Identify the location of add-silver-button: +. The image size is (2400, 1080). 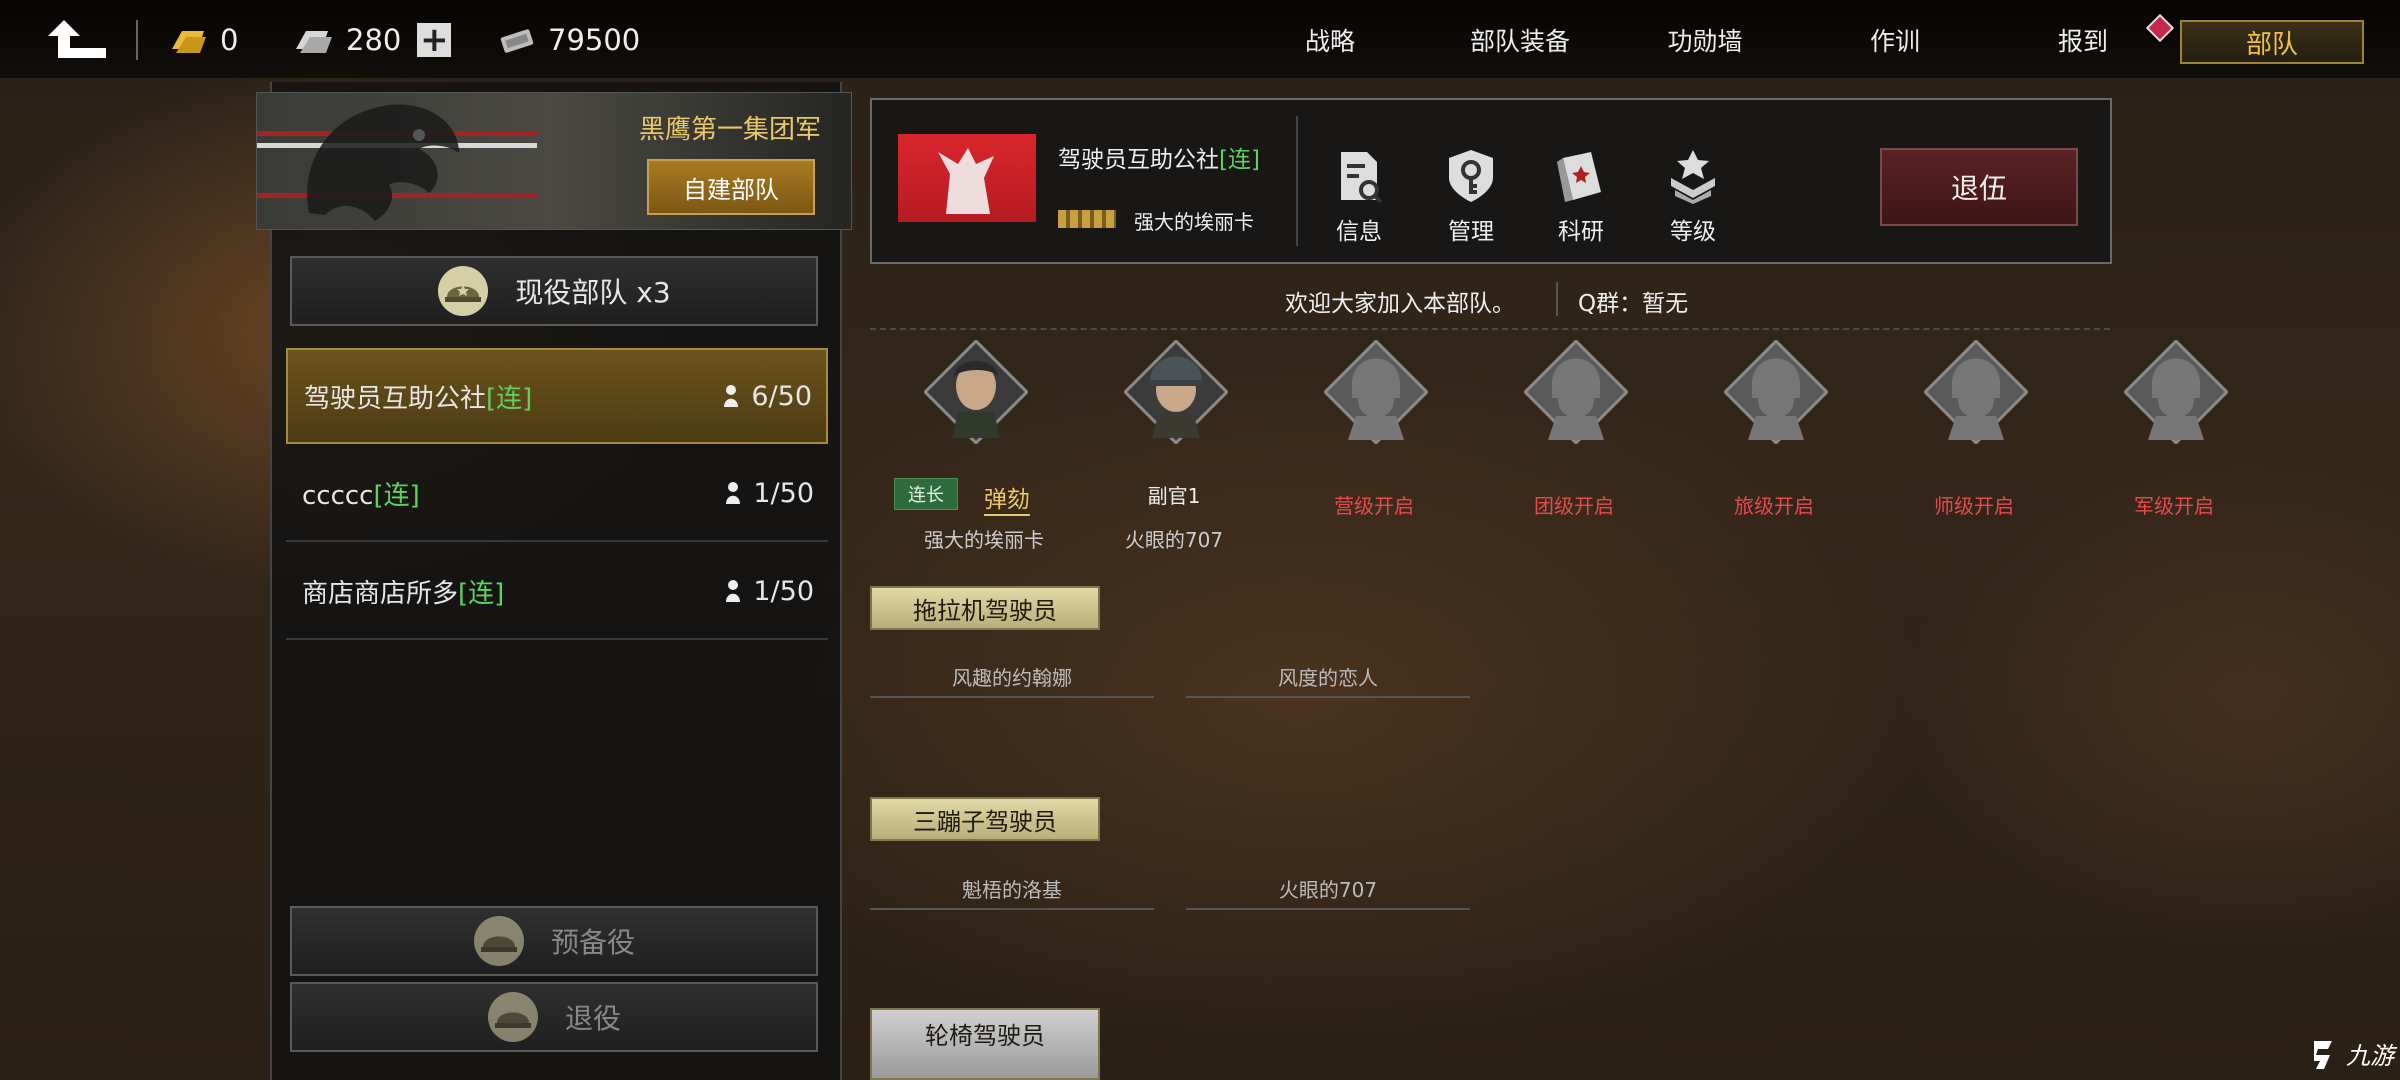
(434, 40).